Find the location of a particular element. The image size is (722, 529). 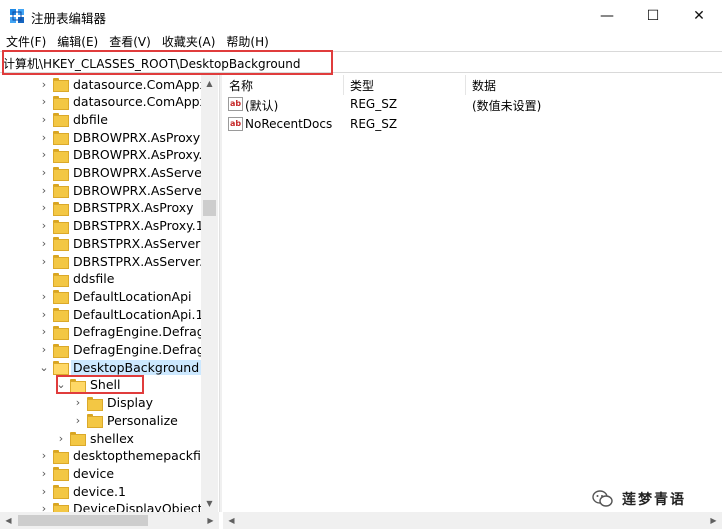

tree-item: ddsfile is located at coordinates (77, 279).